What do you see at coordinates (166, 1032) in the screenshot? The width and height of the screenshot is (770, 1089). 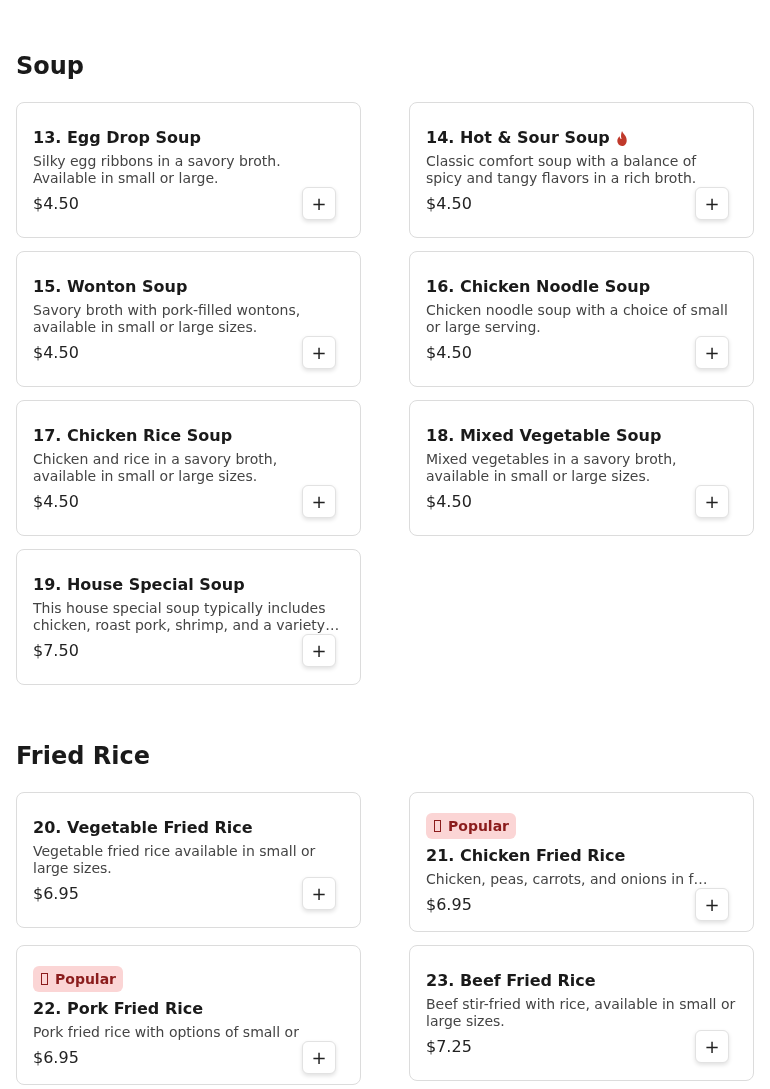 I see `item-description: Pork fried rice with options of small or` at bounding box center [166, 1032].